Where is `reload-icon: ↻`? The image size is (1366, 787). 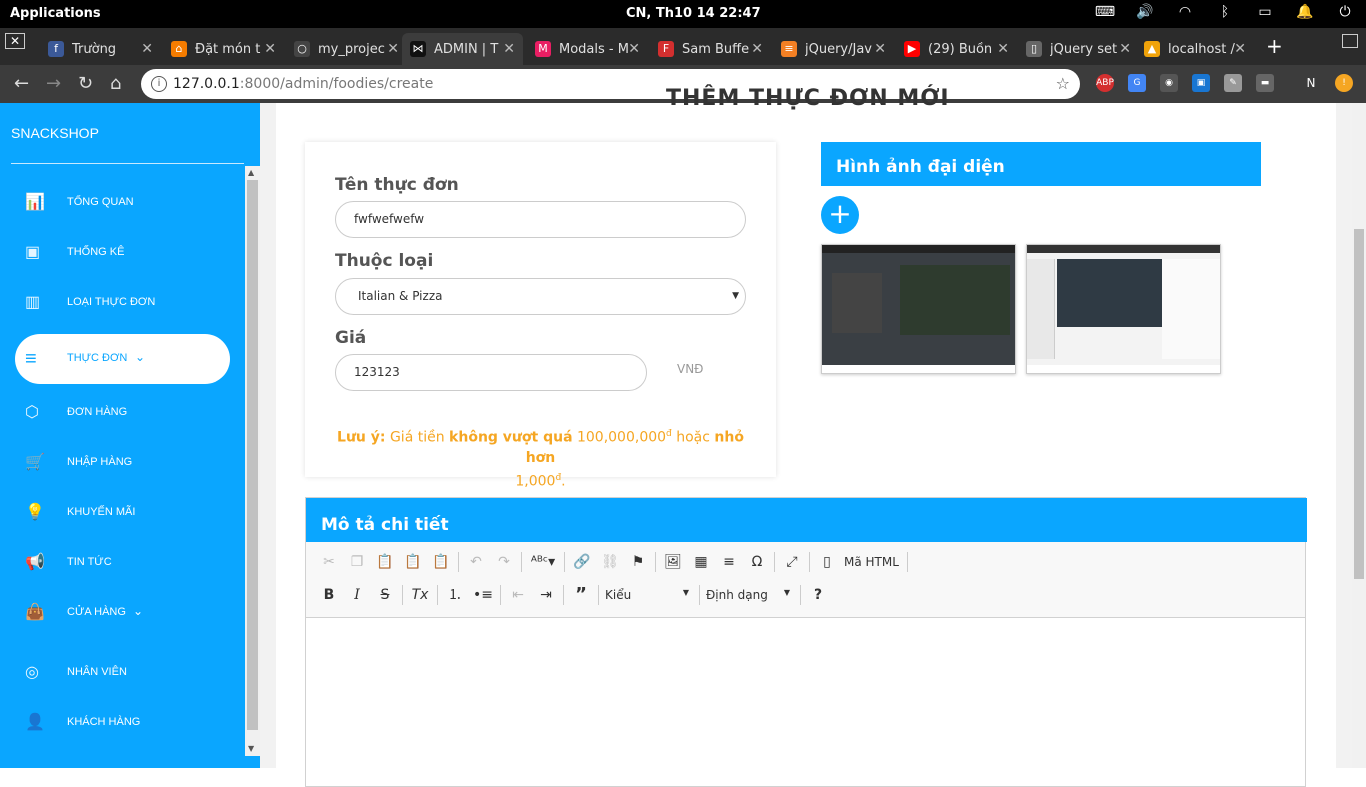 reload-icon: ↻ is located at coordinates (85, 83).